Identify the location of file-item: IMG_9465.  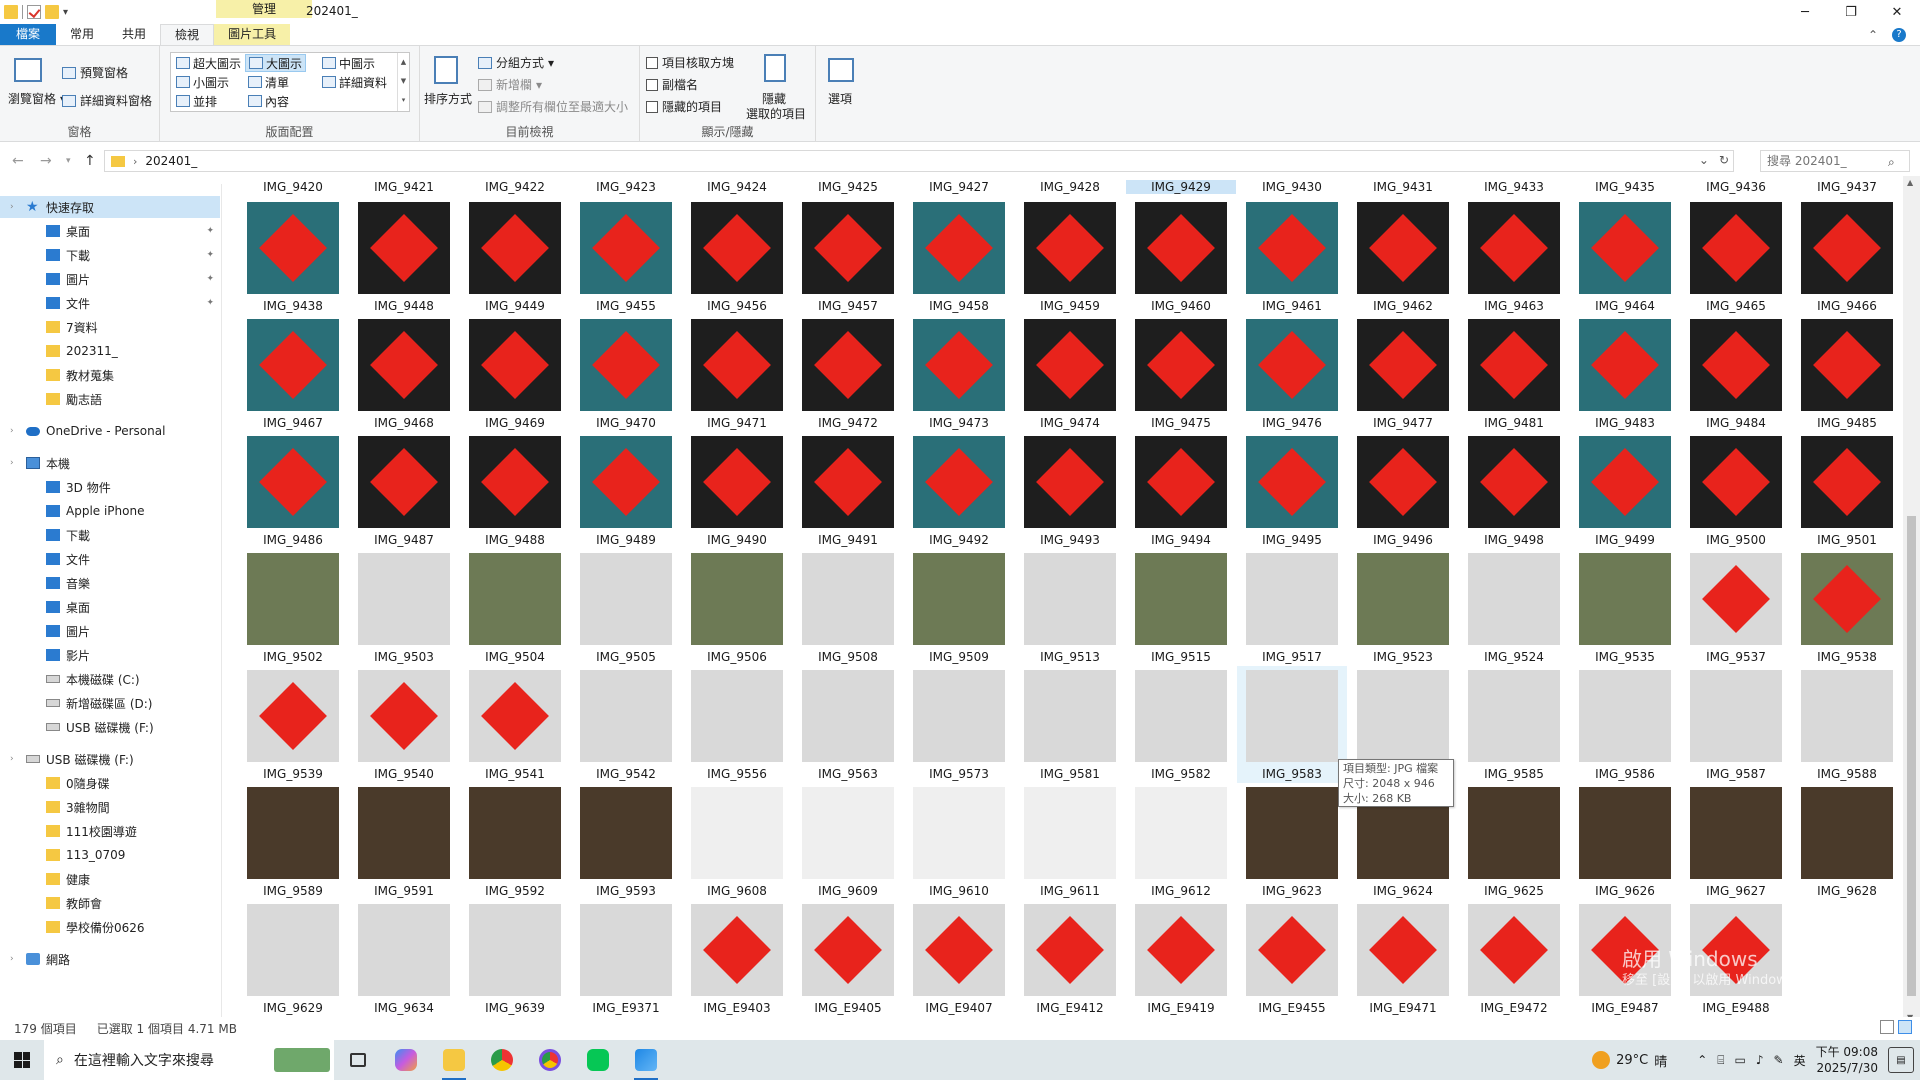
(1736, 256).